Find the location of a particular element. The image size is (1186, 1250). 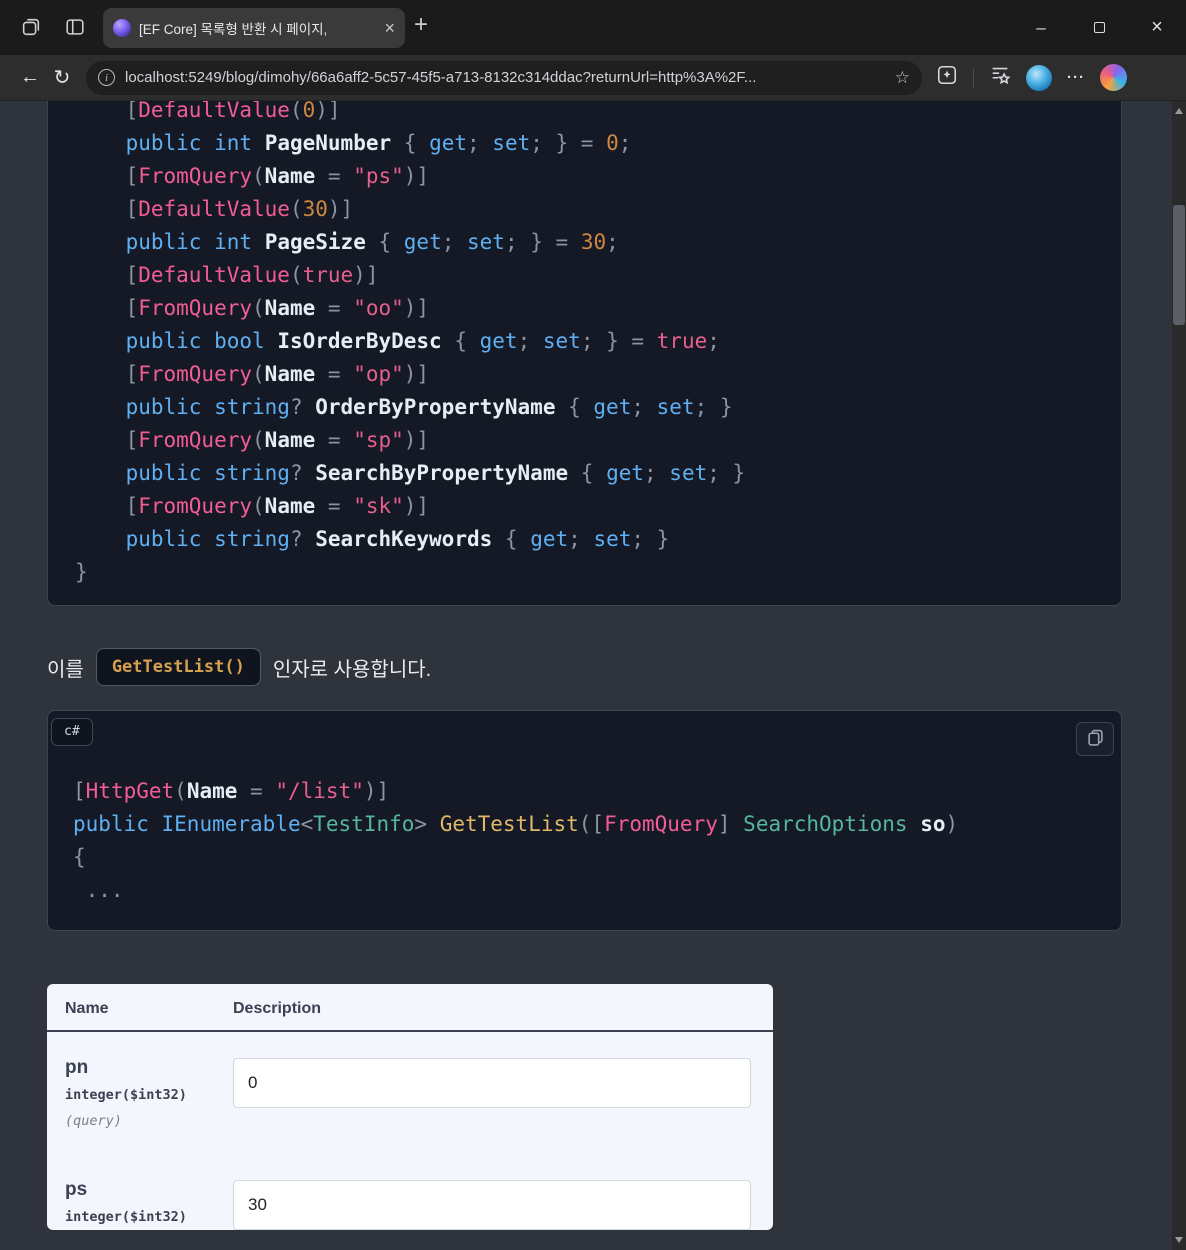

code-line: [DefaultValue(30)] is located at coordinates (214, 209).